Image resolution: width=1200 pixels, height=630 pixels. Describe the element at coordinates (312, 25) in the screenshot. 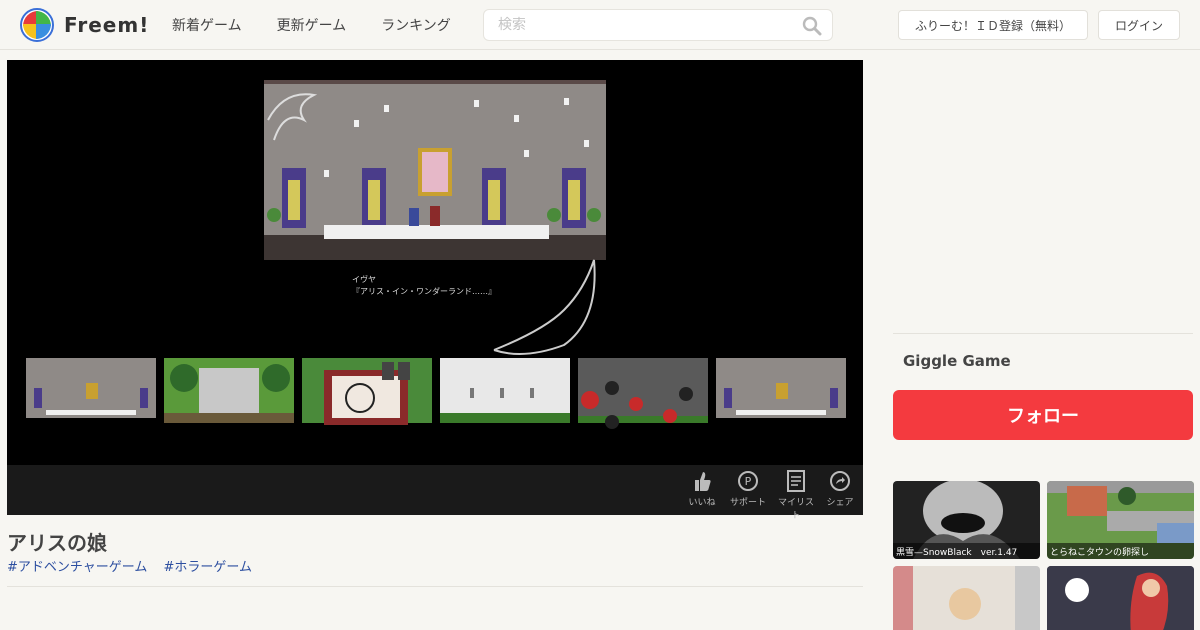

I see `nav-updated-games: 更新ゲーム` at that location.